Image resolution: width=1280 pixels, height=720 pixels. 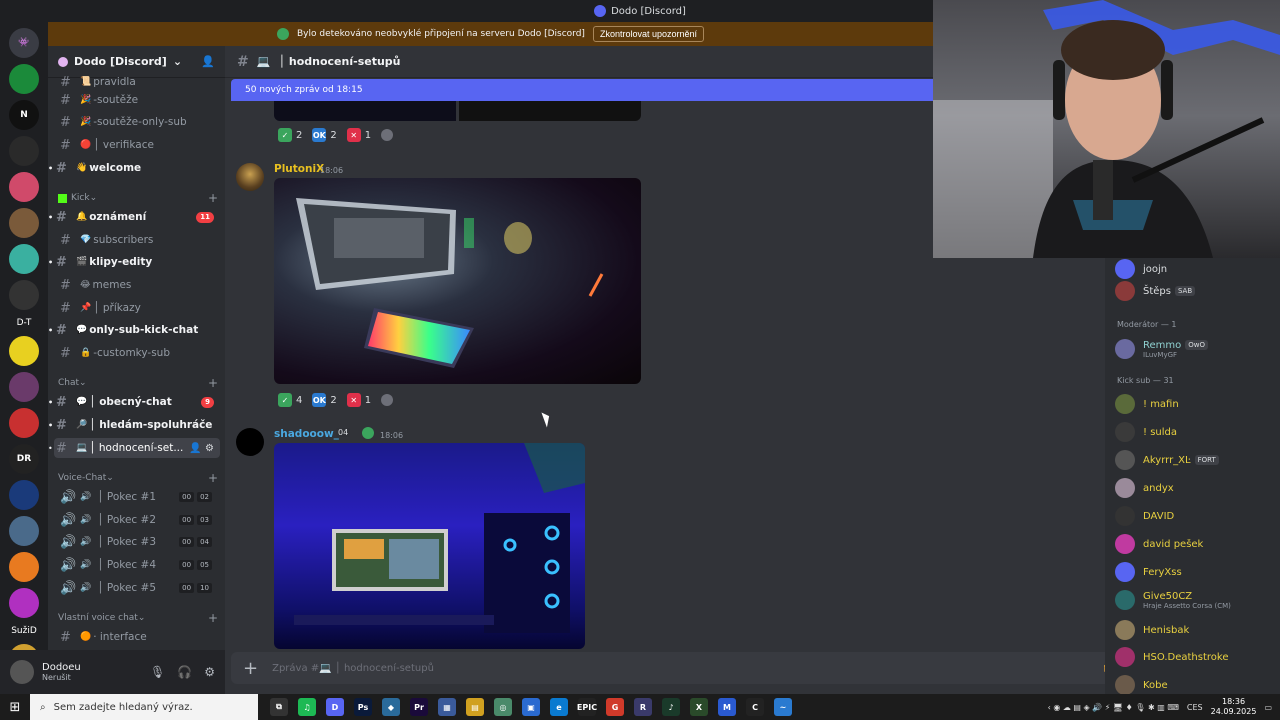 What do you see at coordinates (1195, 269) in the screenshot?
I see `member-item: joojn` at bounding box center [1195, 269].